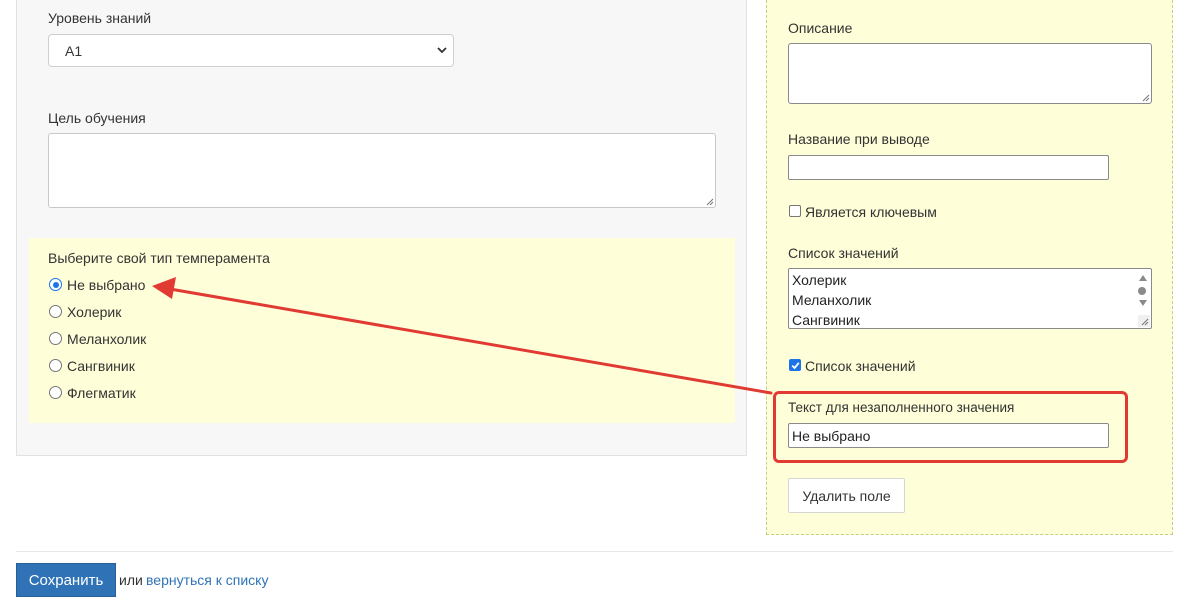  What do you see at coordinates (207, 580) in the screenshot?
I see `back-to-list-link: вернуться к списку` at bounding box center [207, 580].